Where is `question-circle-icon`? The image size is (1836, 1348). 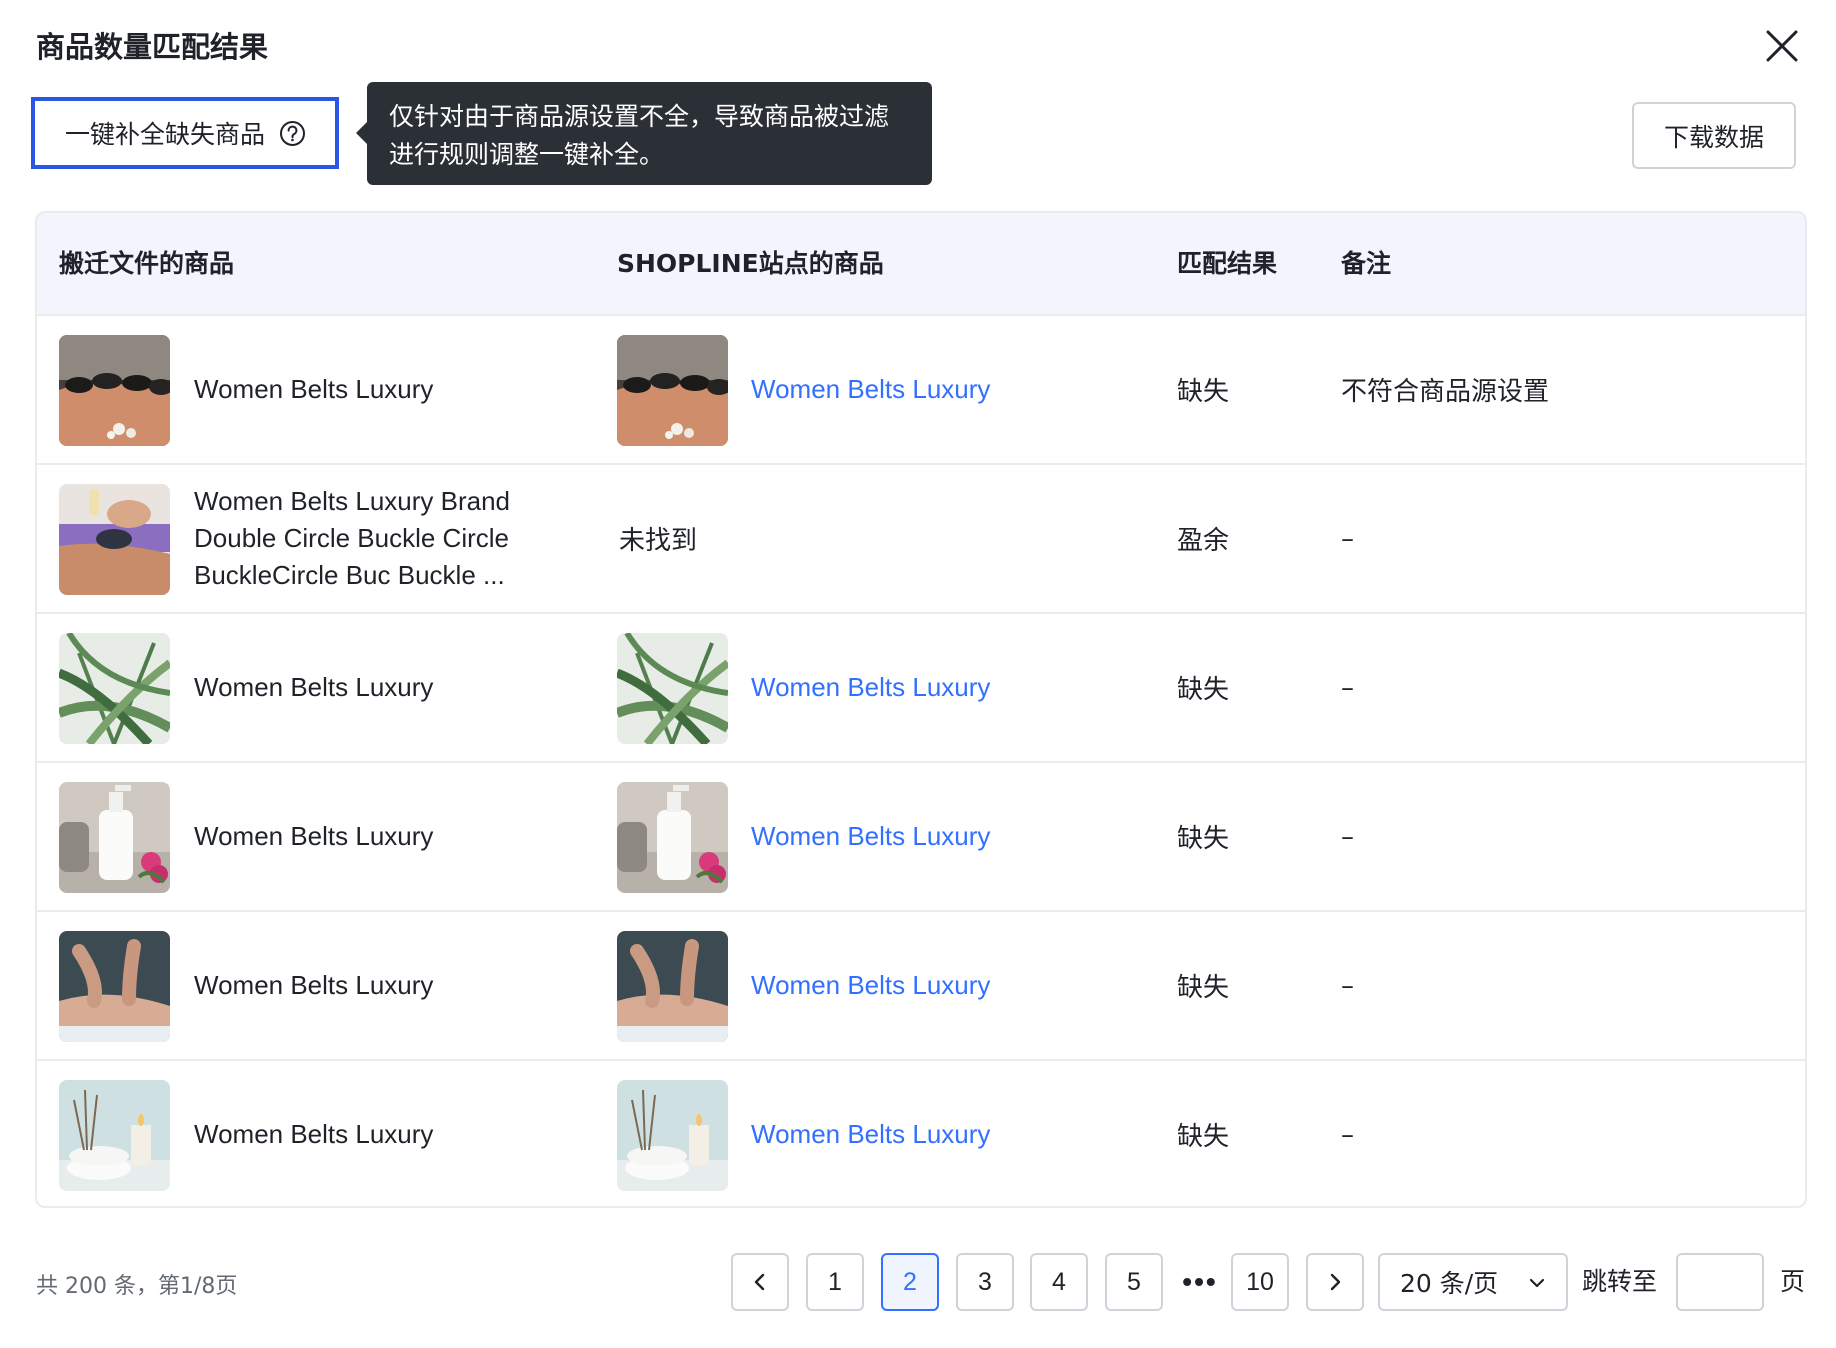 question-circle-icon is located at coordinates (292, 133).